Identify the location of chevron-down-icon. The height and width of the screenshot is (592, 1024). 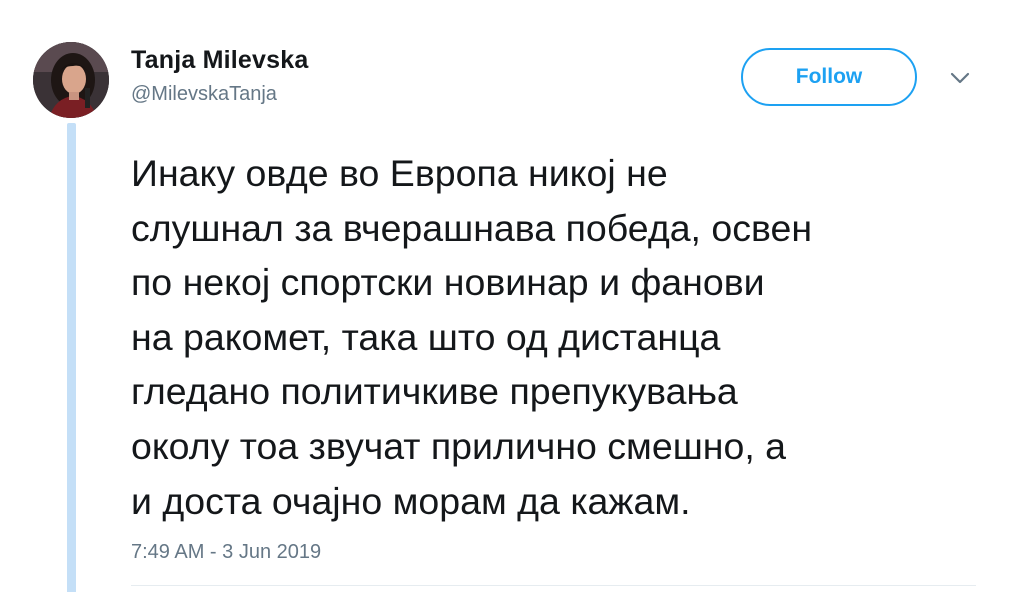
(960, 78).